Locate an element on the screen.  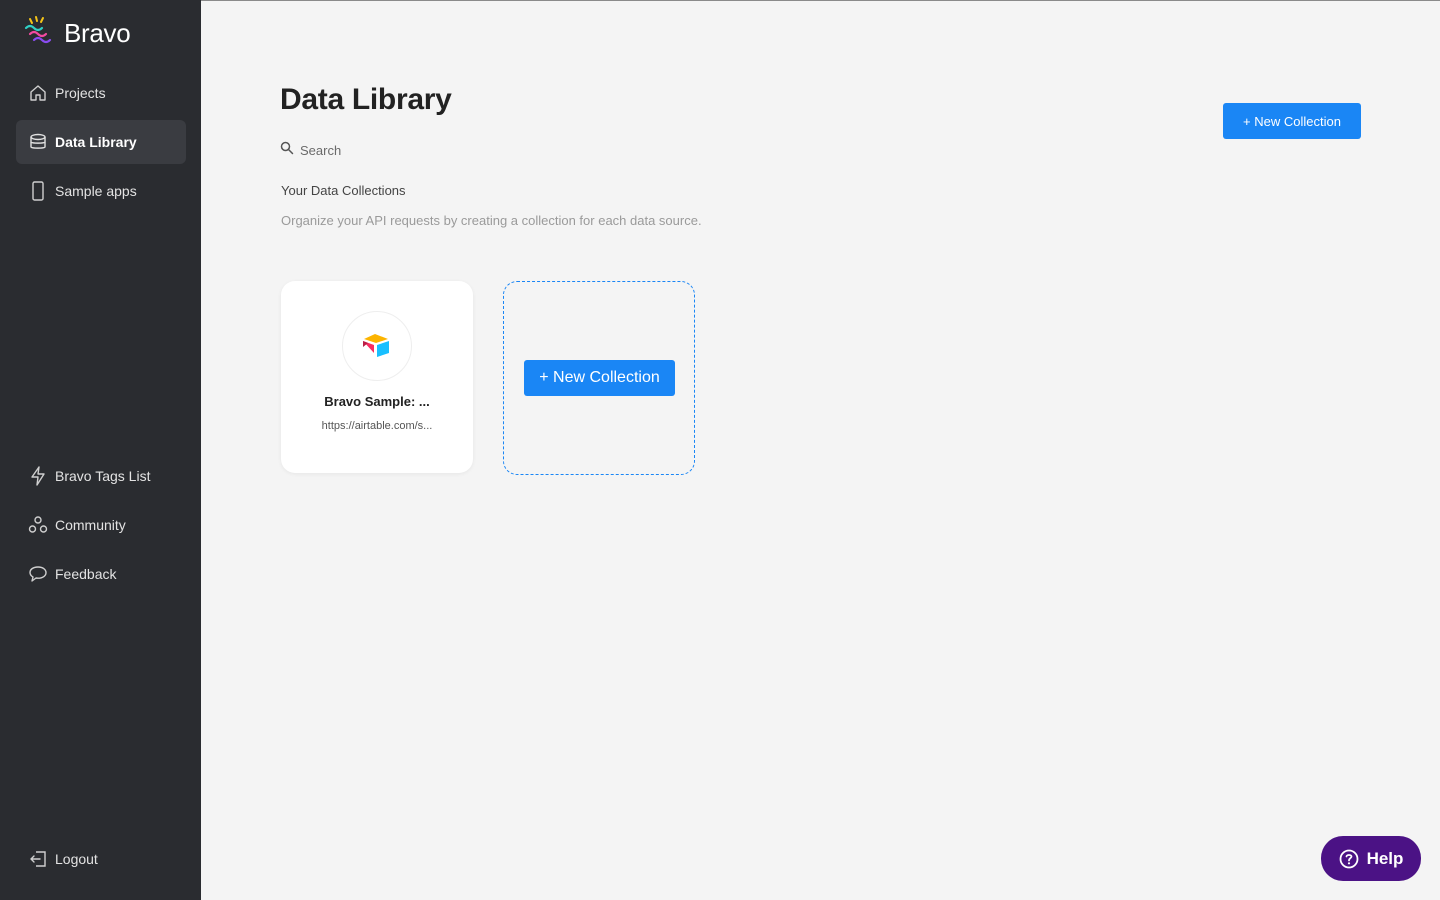
sidebar-item-label: Bravo Tags List is located at coordinates (103, 476).